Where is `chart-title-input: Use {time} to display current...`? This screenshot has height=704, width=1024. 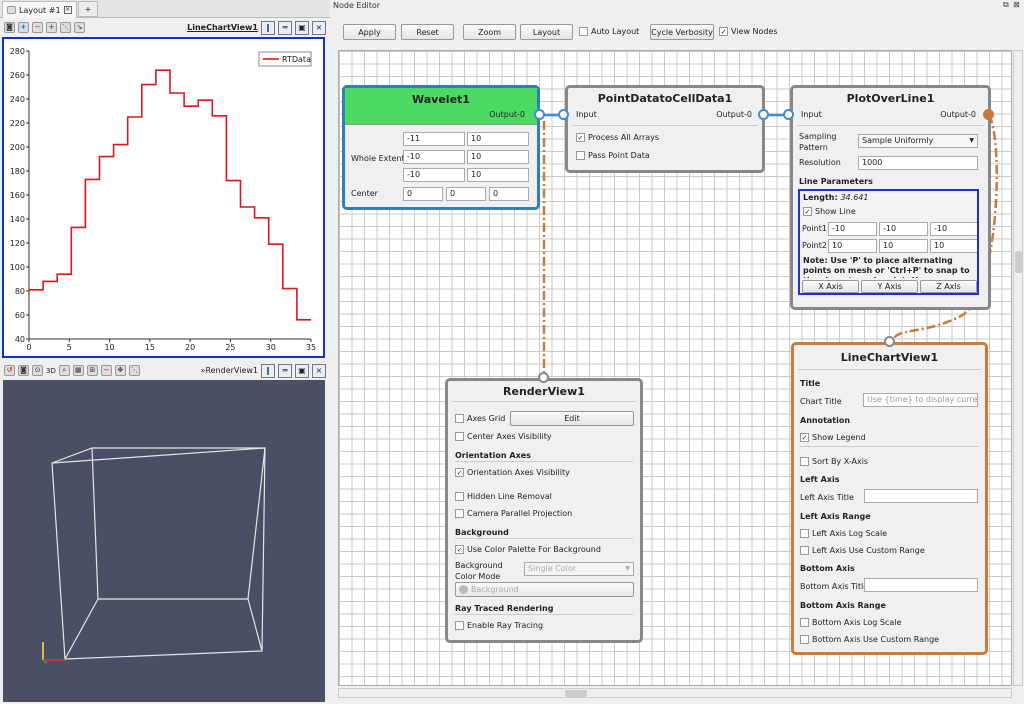 chart-title-input: Use {time} to display current... is located at coordinates (920, 400).